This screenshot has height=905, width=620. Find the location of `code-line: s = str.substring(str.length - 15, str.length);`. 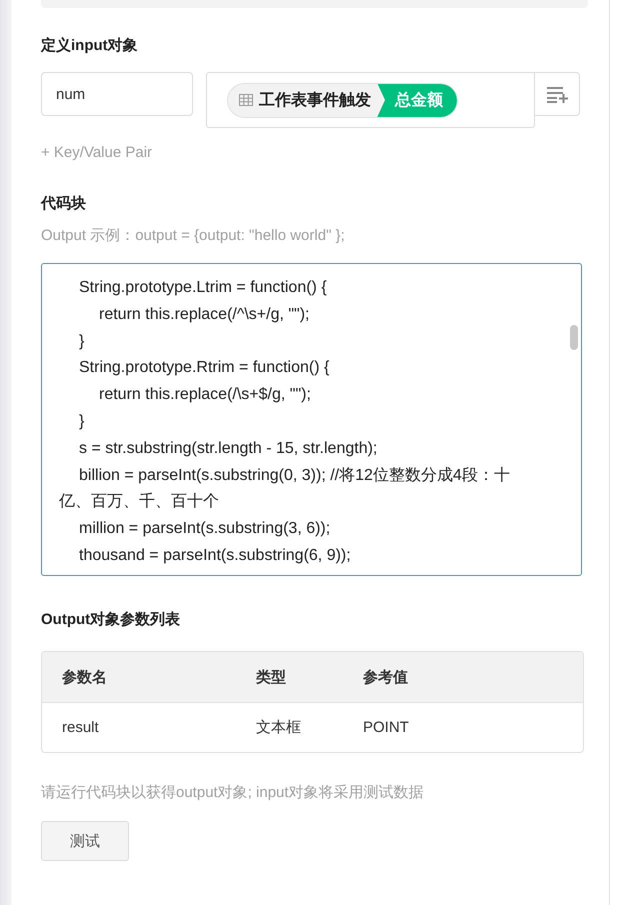

code-line: s = str.substring(str.length - 15, str.length); is located at coordinates (228, 448).